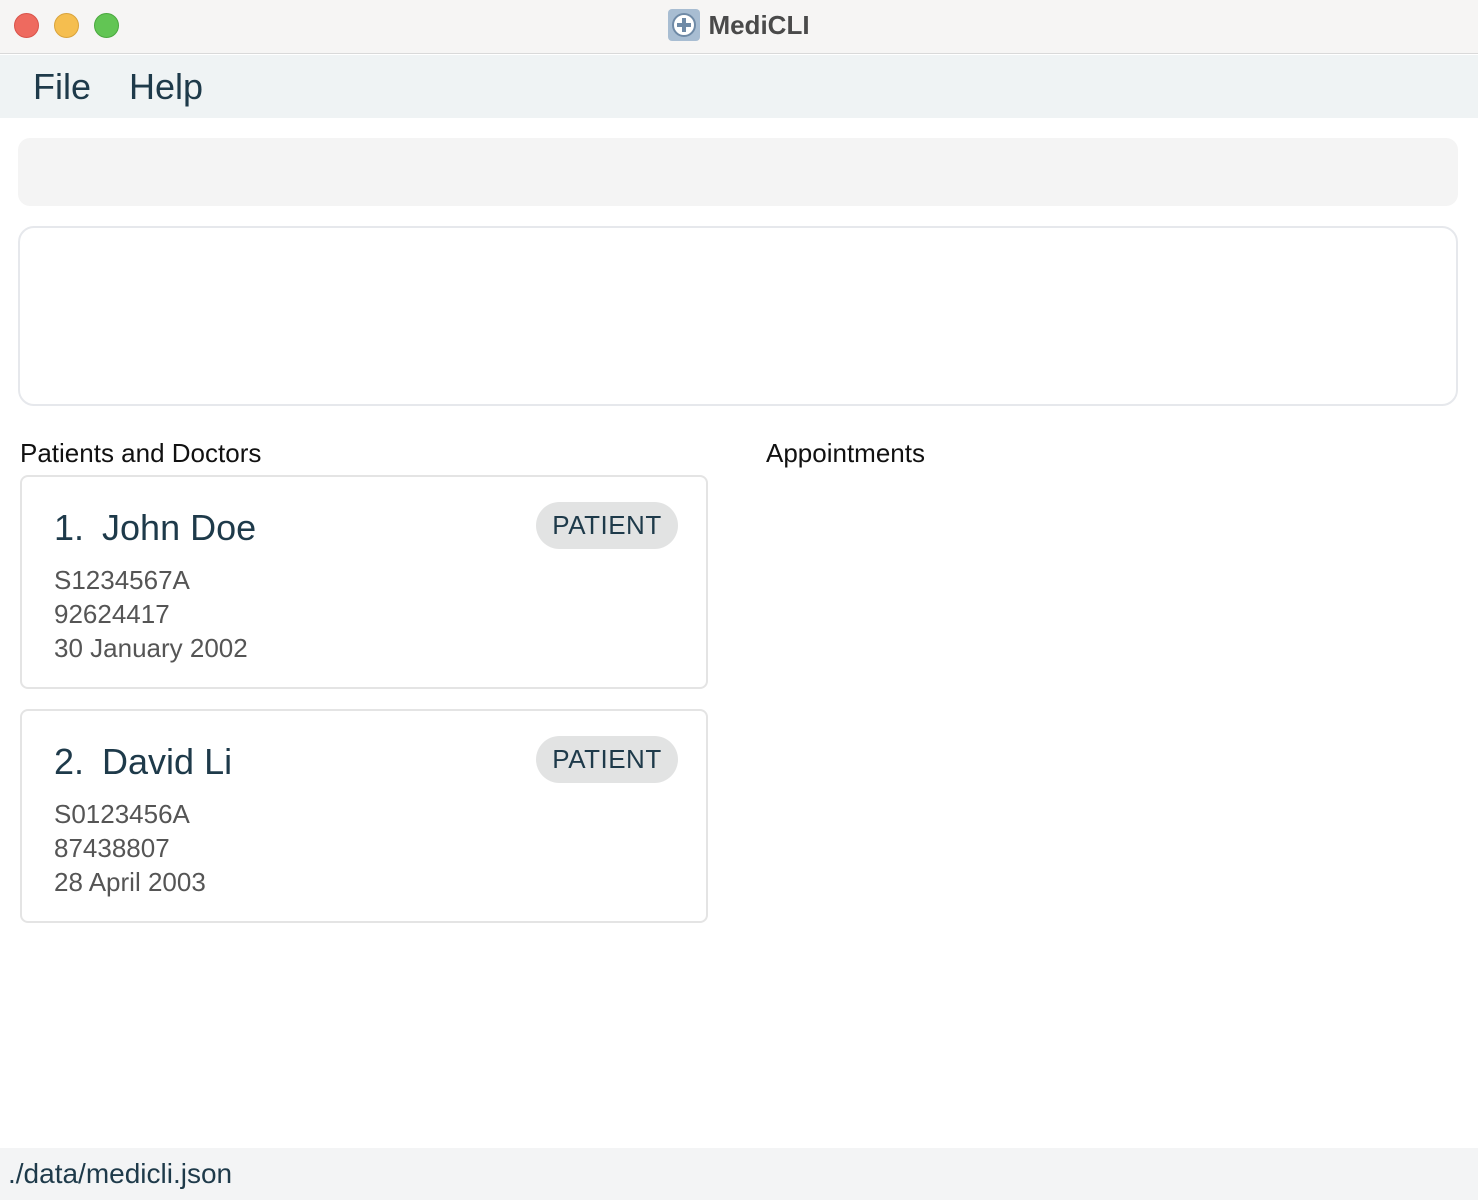 This screenshot has width=1478, height=1200. I want to click on person-name: David Li, so click(167, 761).